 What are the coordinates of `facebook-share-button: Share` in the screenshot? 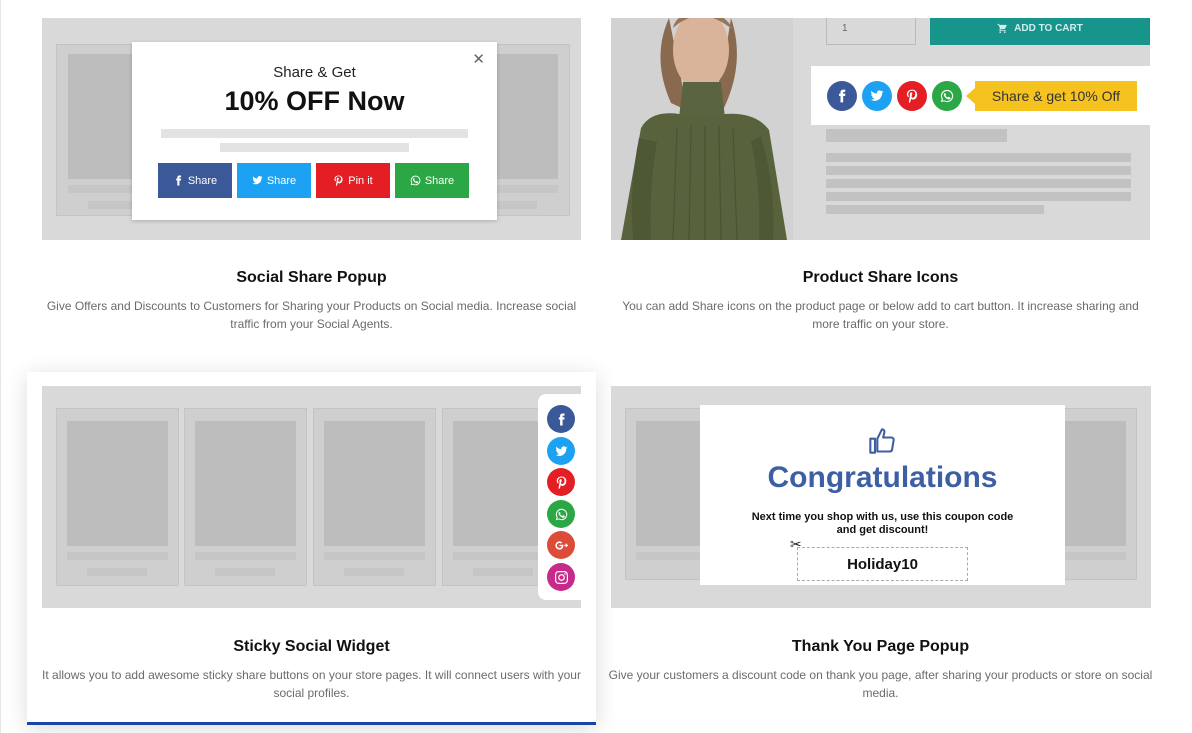 It's located at (195, 180).